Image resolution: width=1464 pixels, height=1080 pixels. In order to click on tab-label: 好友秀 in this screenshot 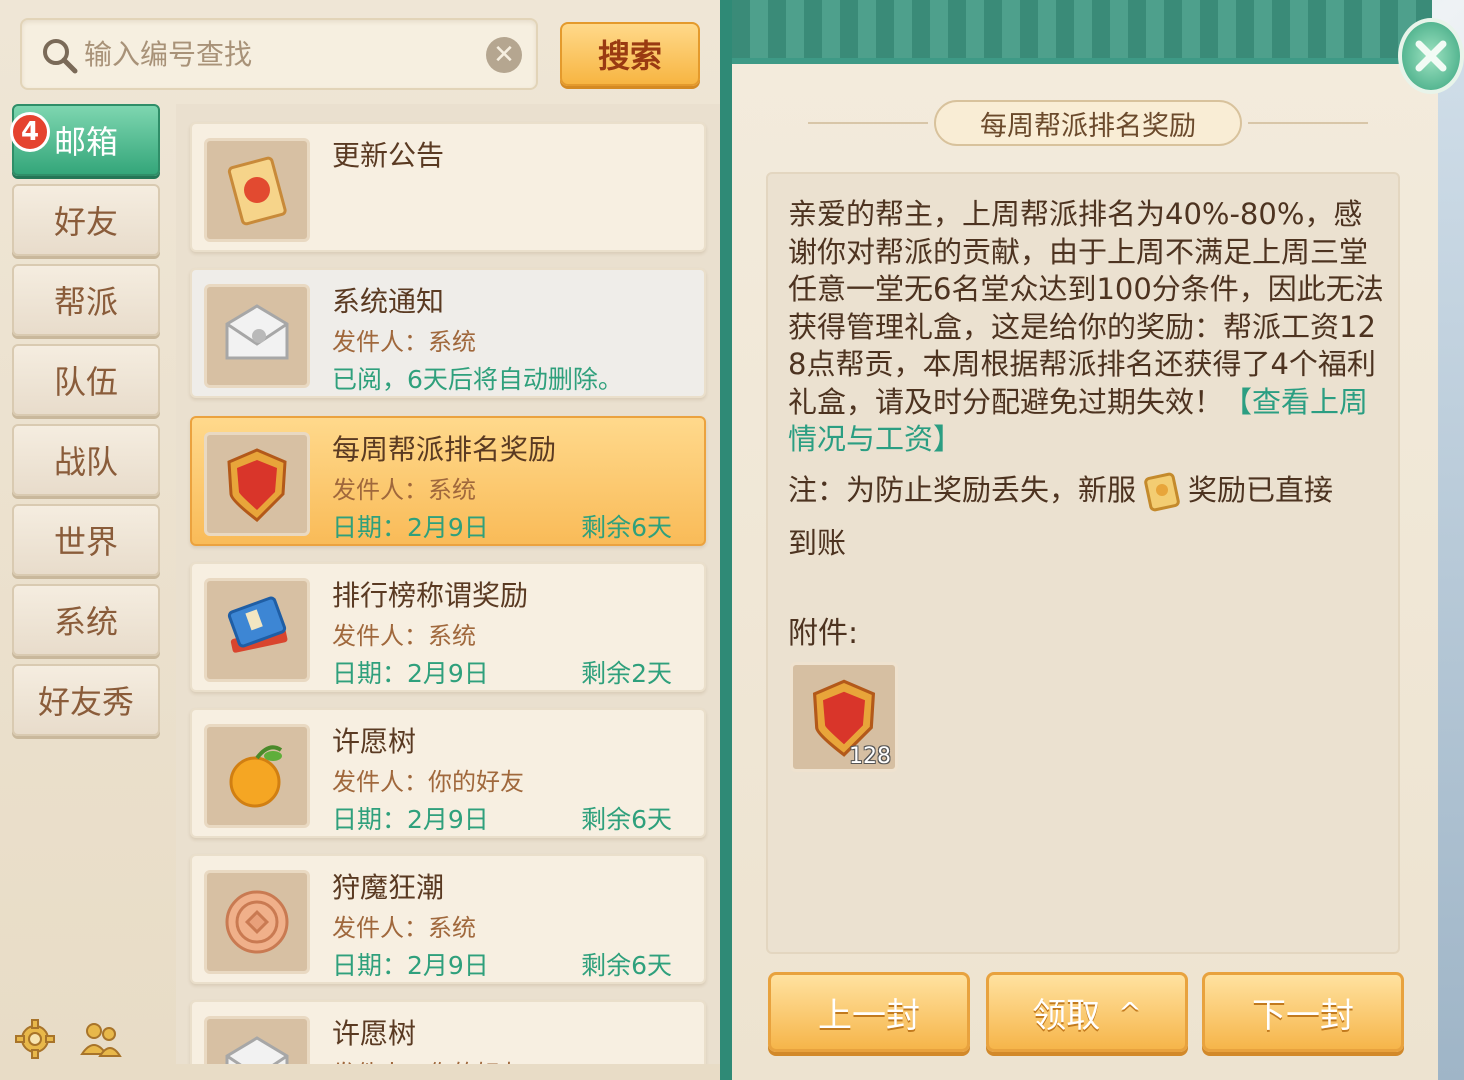, I will do `click(85, 702)`.